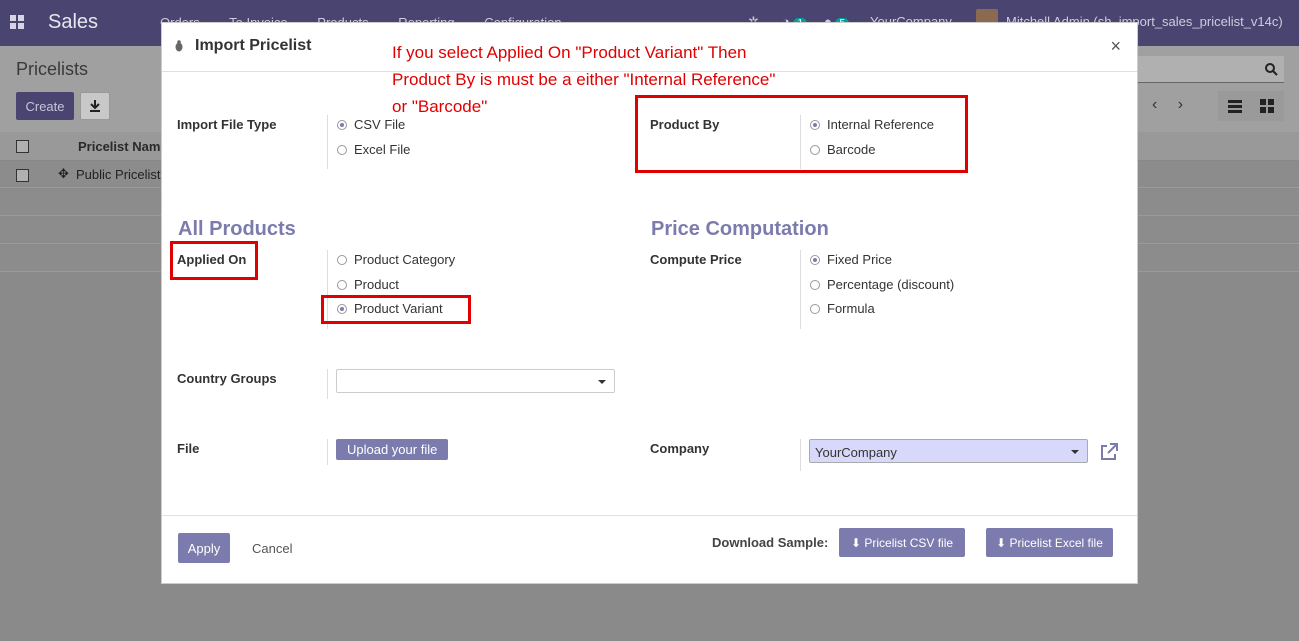 The image size is (1299, 641). Describe the element at coordinates (227, 124) in the screenshot. I see `import-file-type-label: Import File Type` at that location.